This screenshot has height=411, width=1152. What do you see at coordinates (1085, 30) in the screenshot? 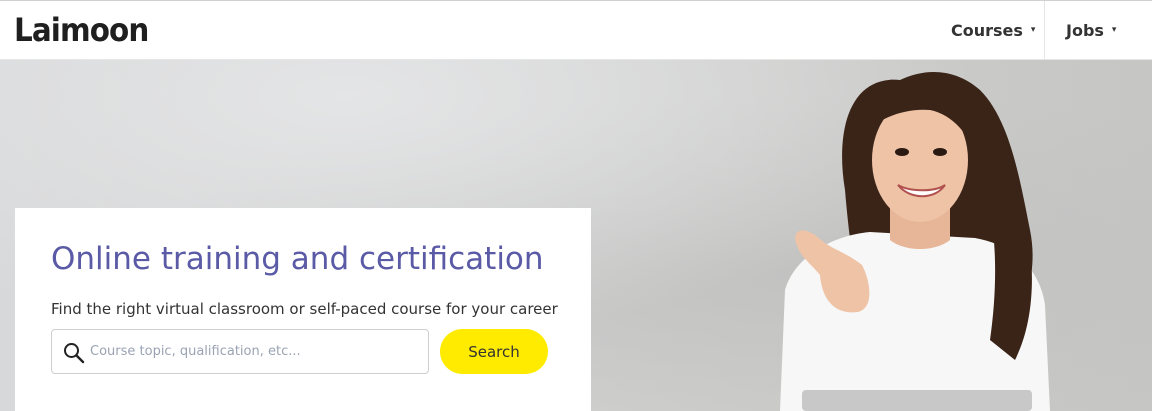
I see `nav-jobs-label: Jobs` at bounding box center [1085, 30].